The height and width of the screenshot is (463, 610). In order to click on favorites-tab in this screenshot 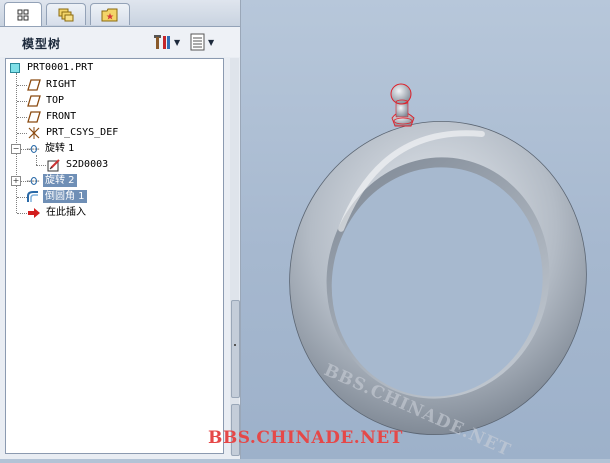, I will do `click(110, 14)`.